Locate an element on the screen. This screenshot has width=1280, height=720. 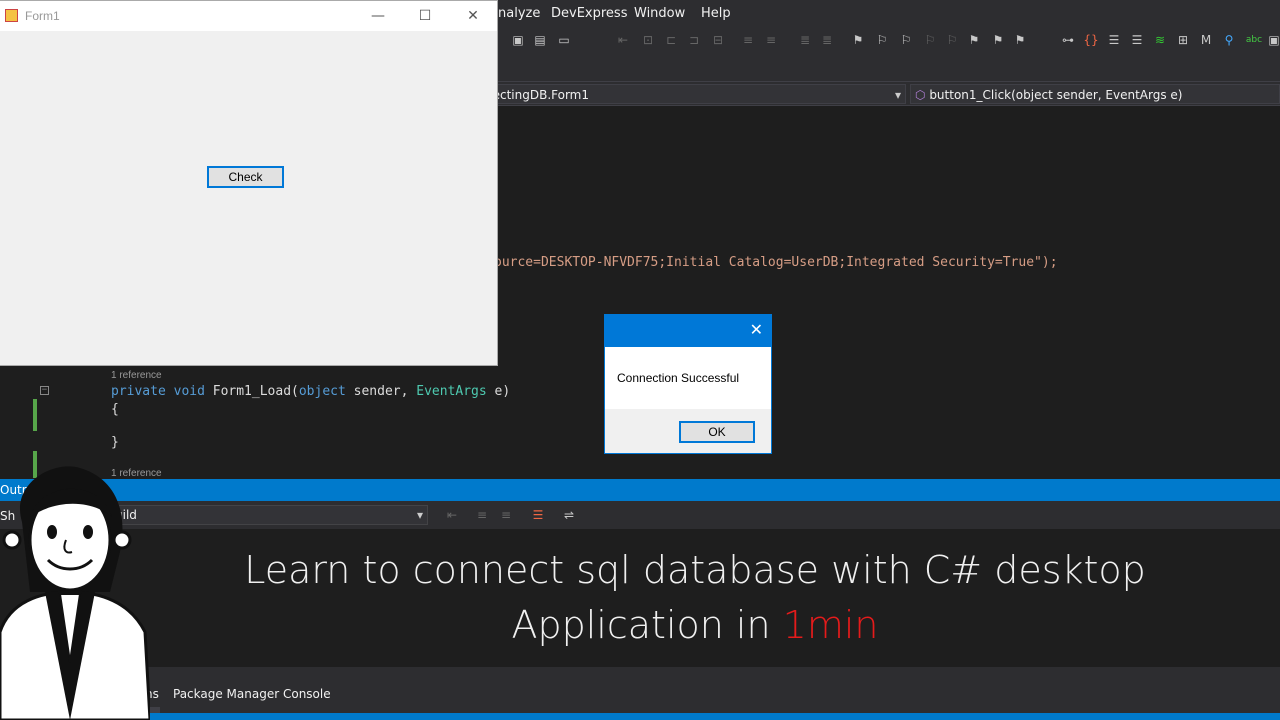
toolbar-icon-1: ▣ is located at coordinates (518, 40).